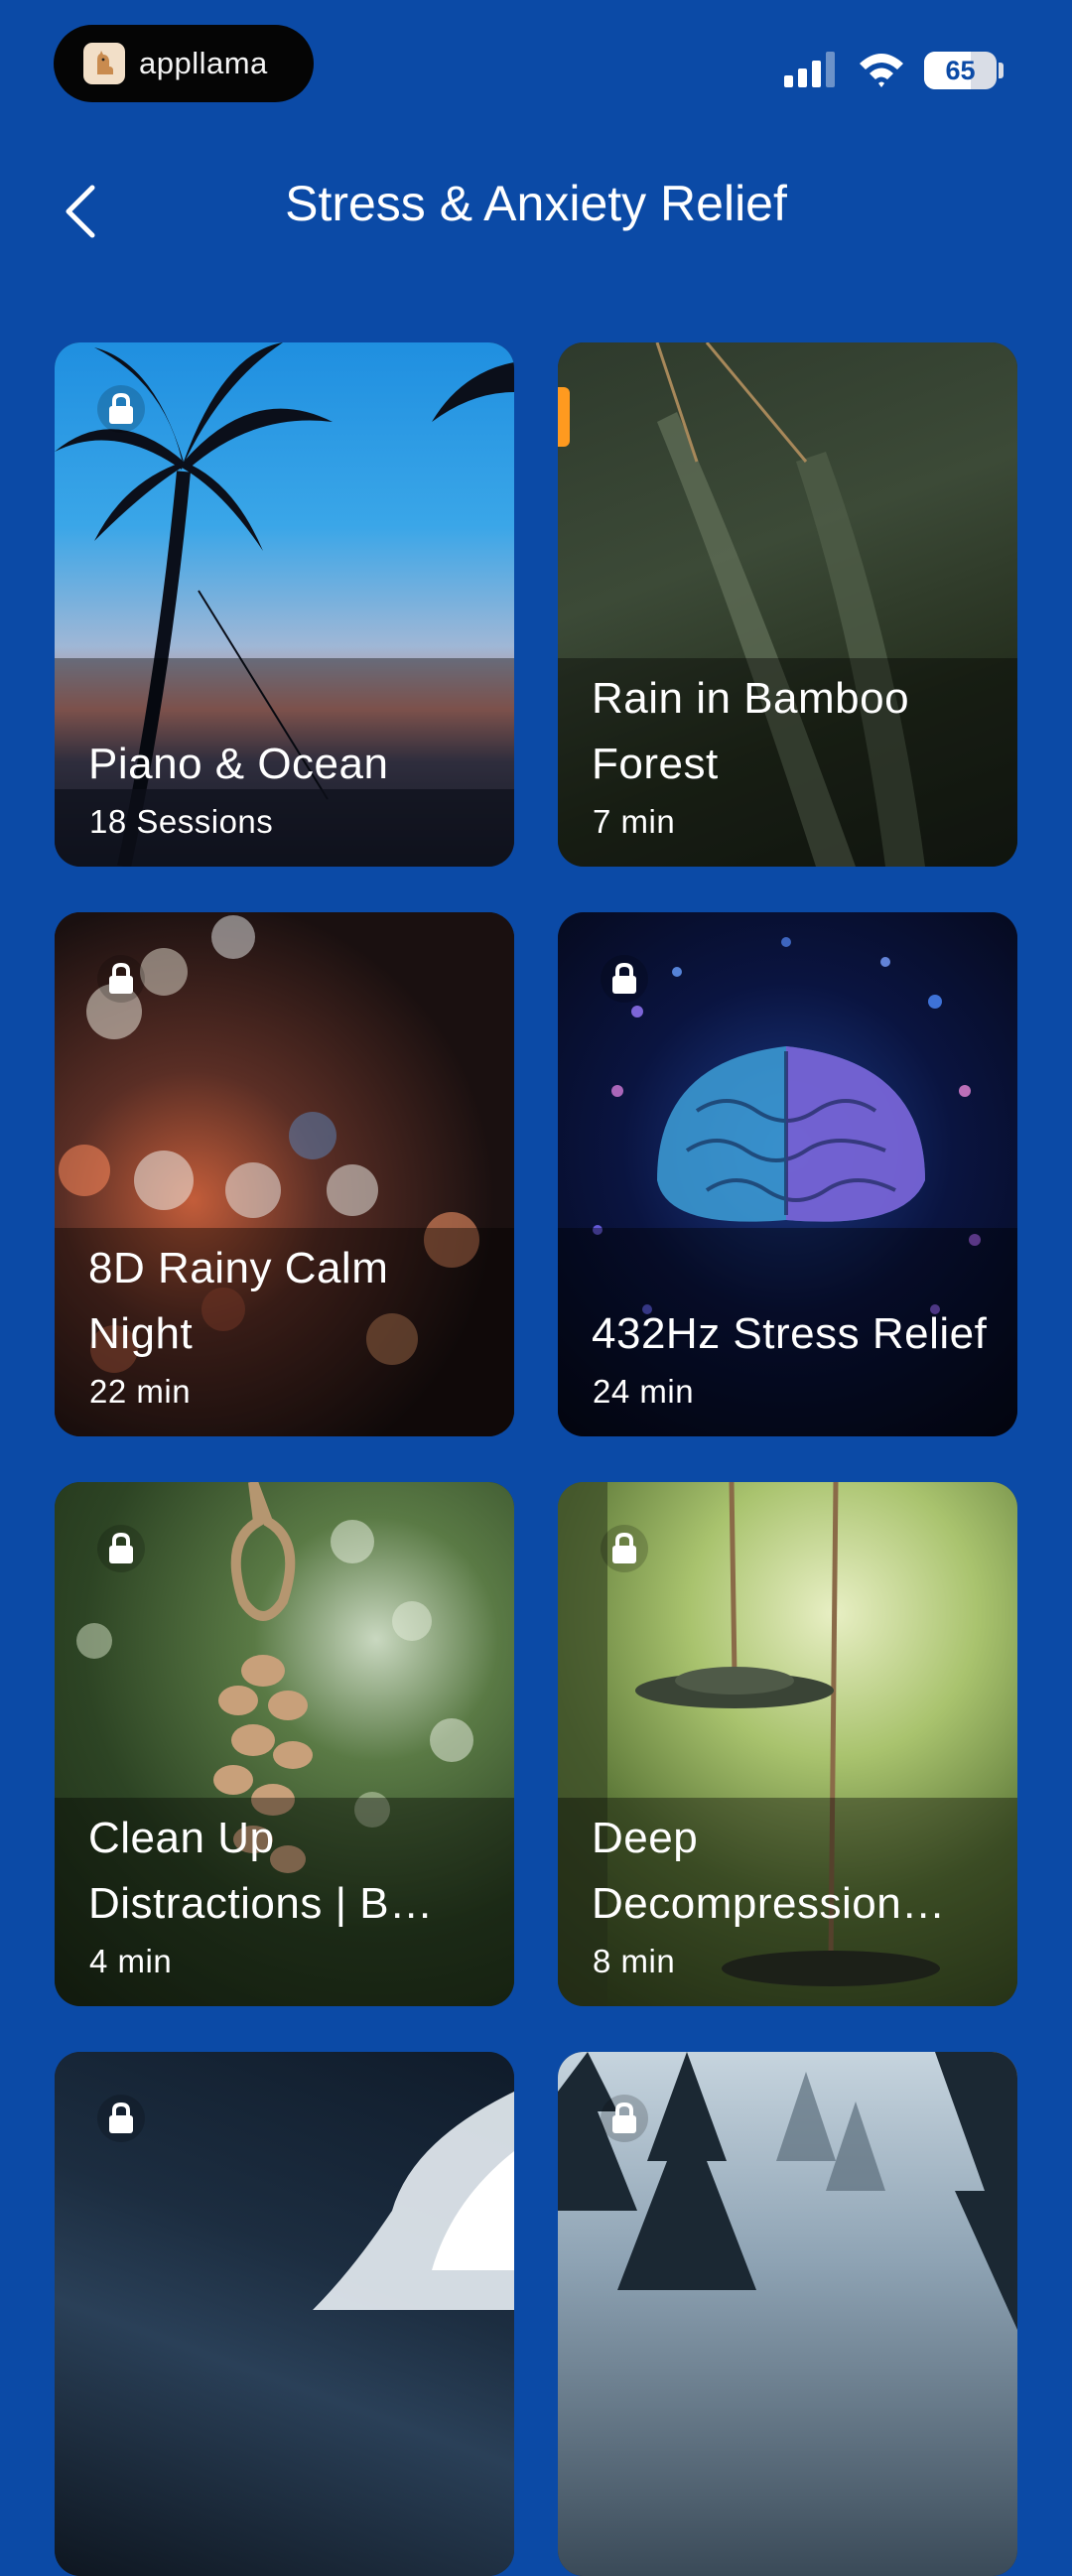 The width and height of the screenshot is (1072, 2576). I want to click on card-duration: 7 min, so click(634, 822).